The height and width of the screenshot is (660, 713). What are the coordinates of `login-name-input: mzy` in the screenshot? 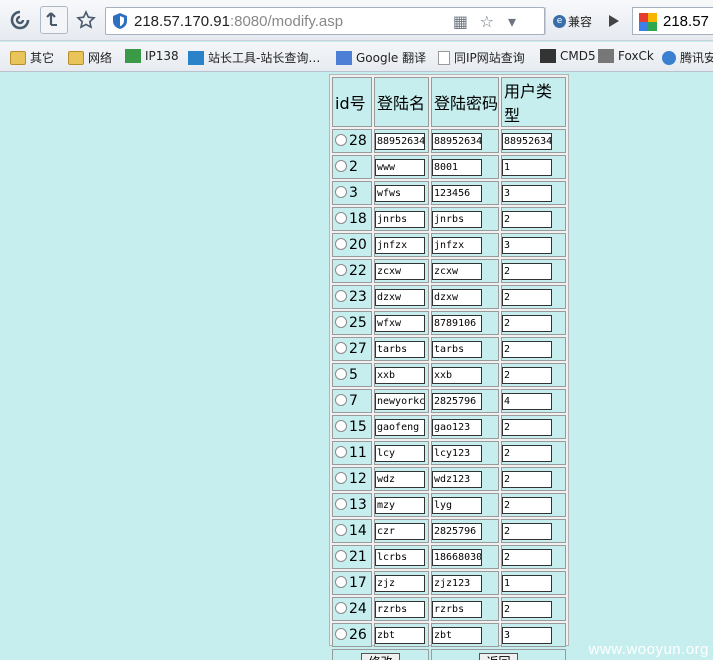 It's located at (400, 505).